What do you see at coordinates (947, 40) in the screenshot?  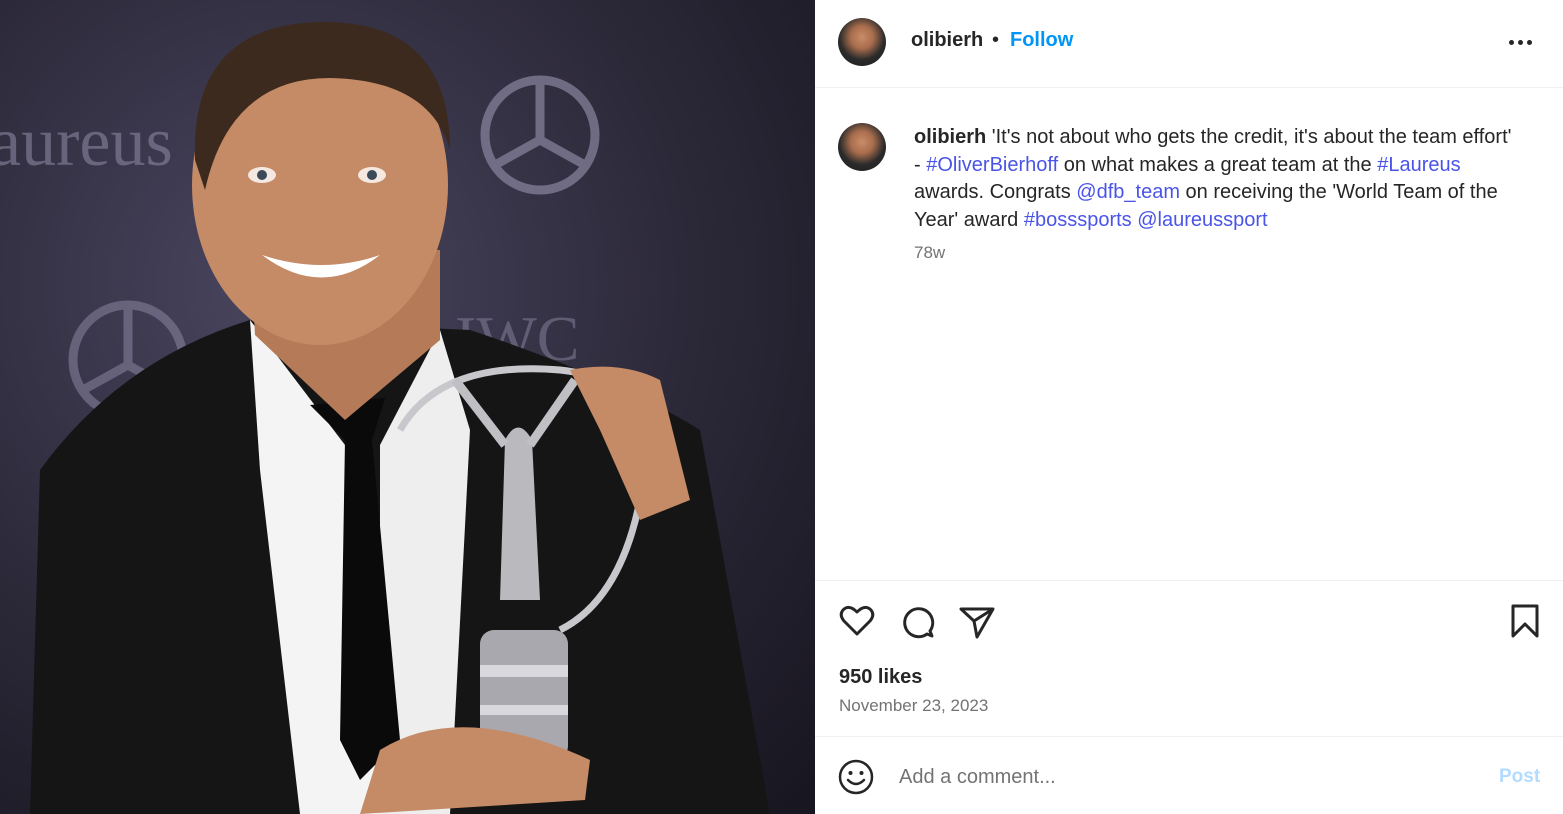 I see `header-username: olibierh` at bounding box center [947, 40].